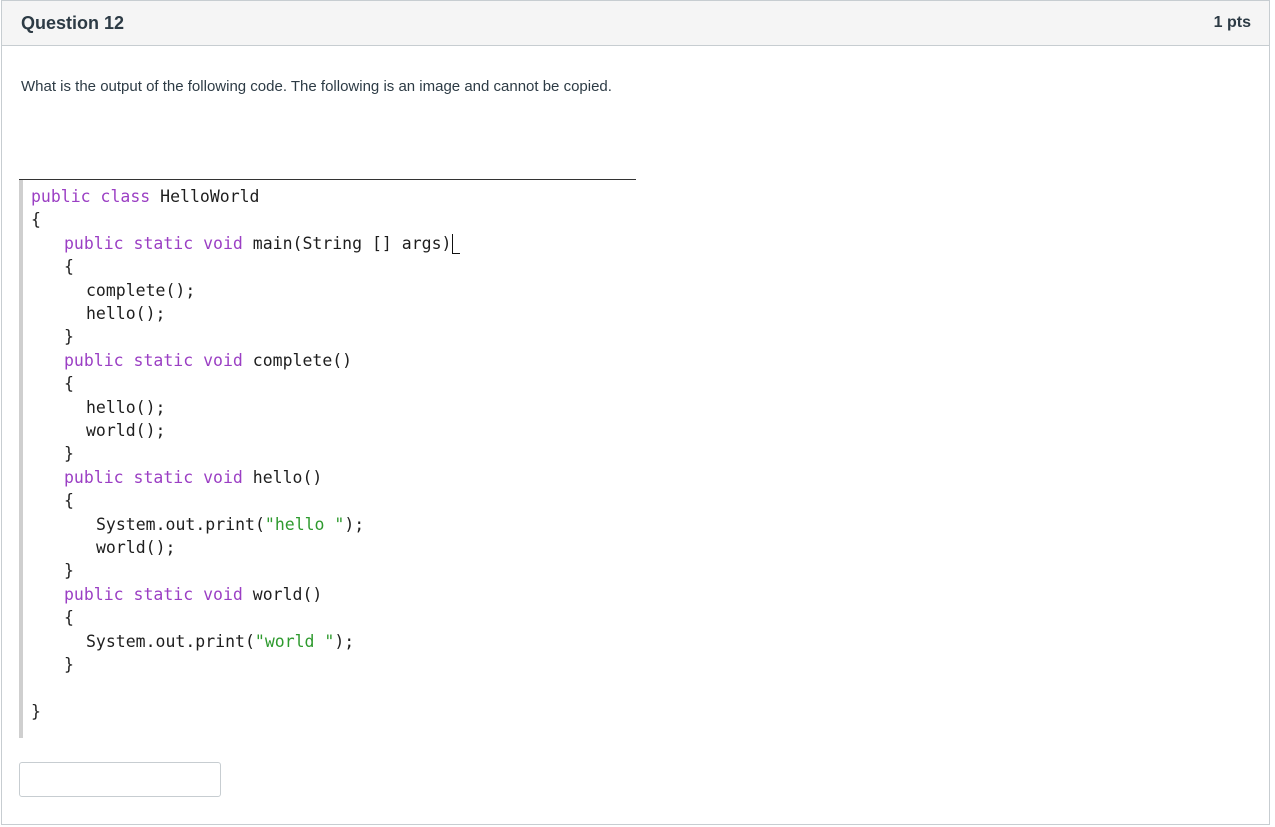 This screenshot has width=1275, height=827. I want to click on code-text: world(), so click(282, 594).